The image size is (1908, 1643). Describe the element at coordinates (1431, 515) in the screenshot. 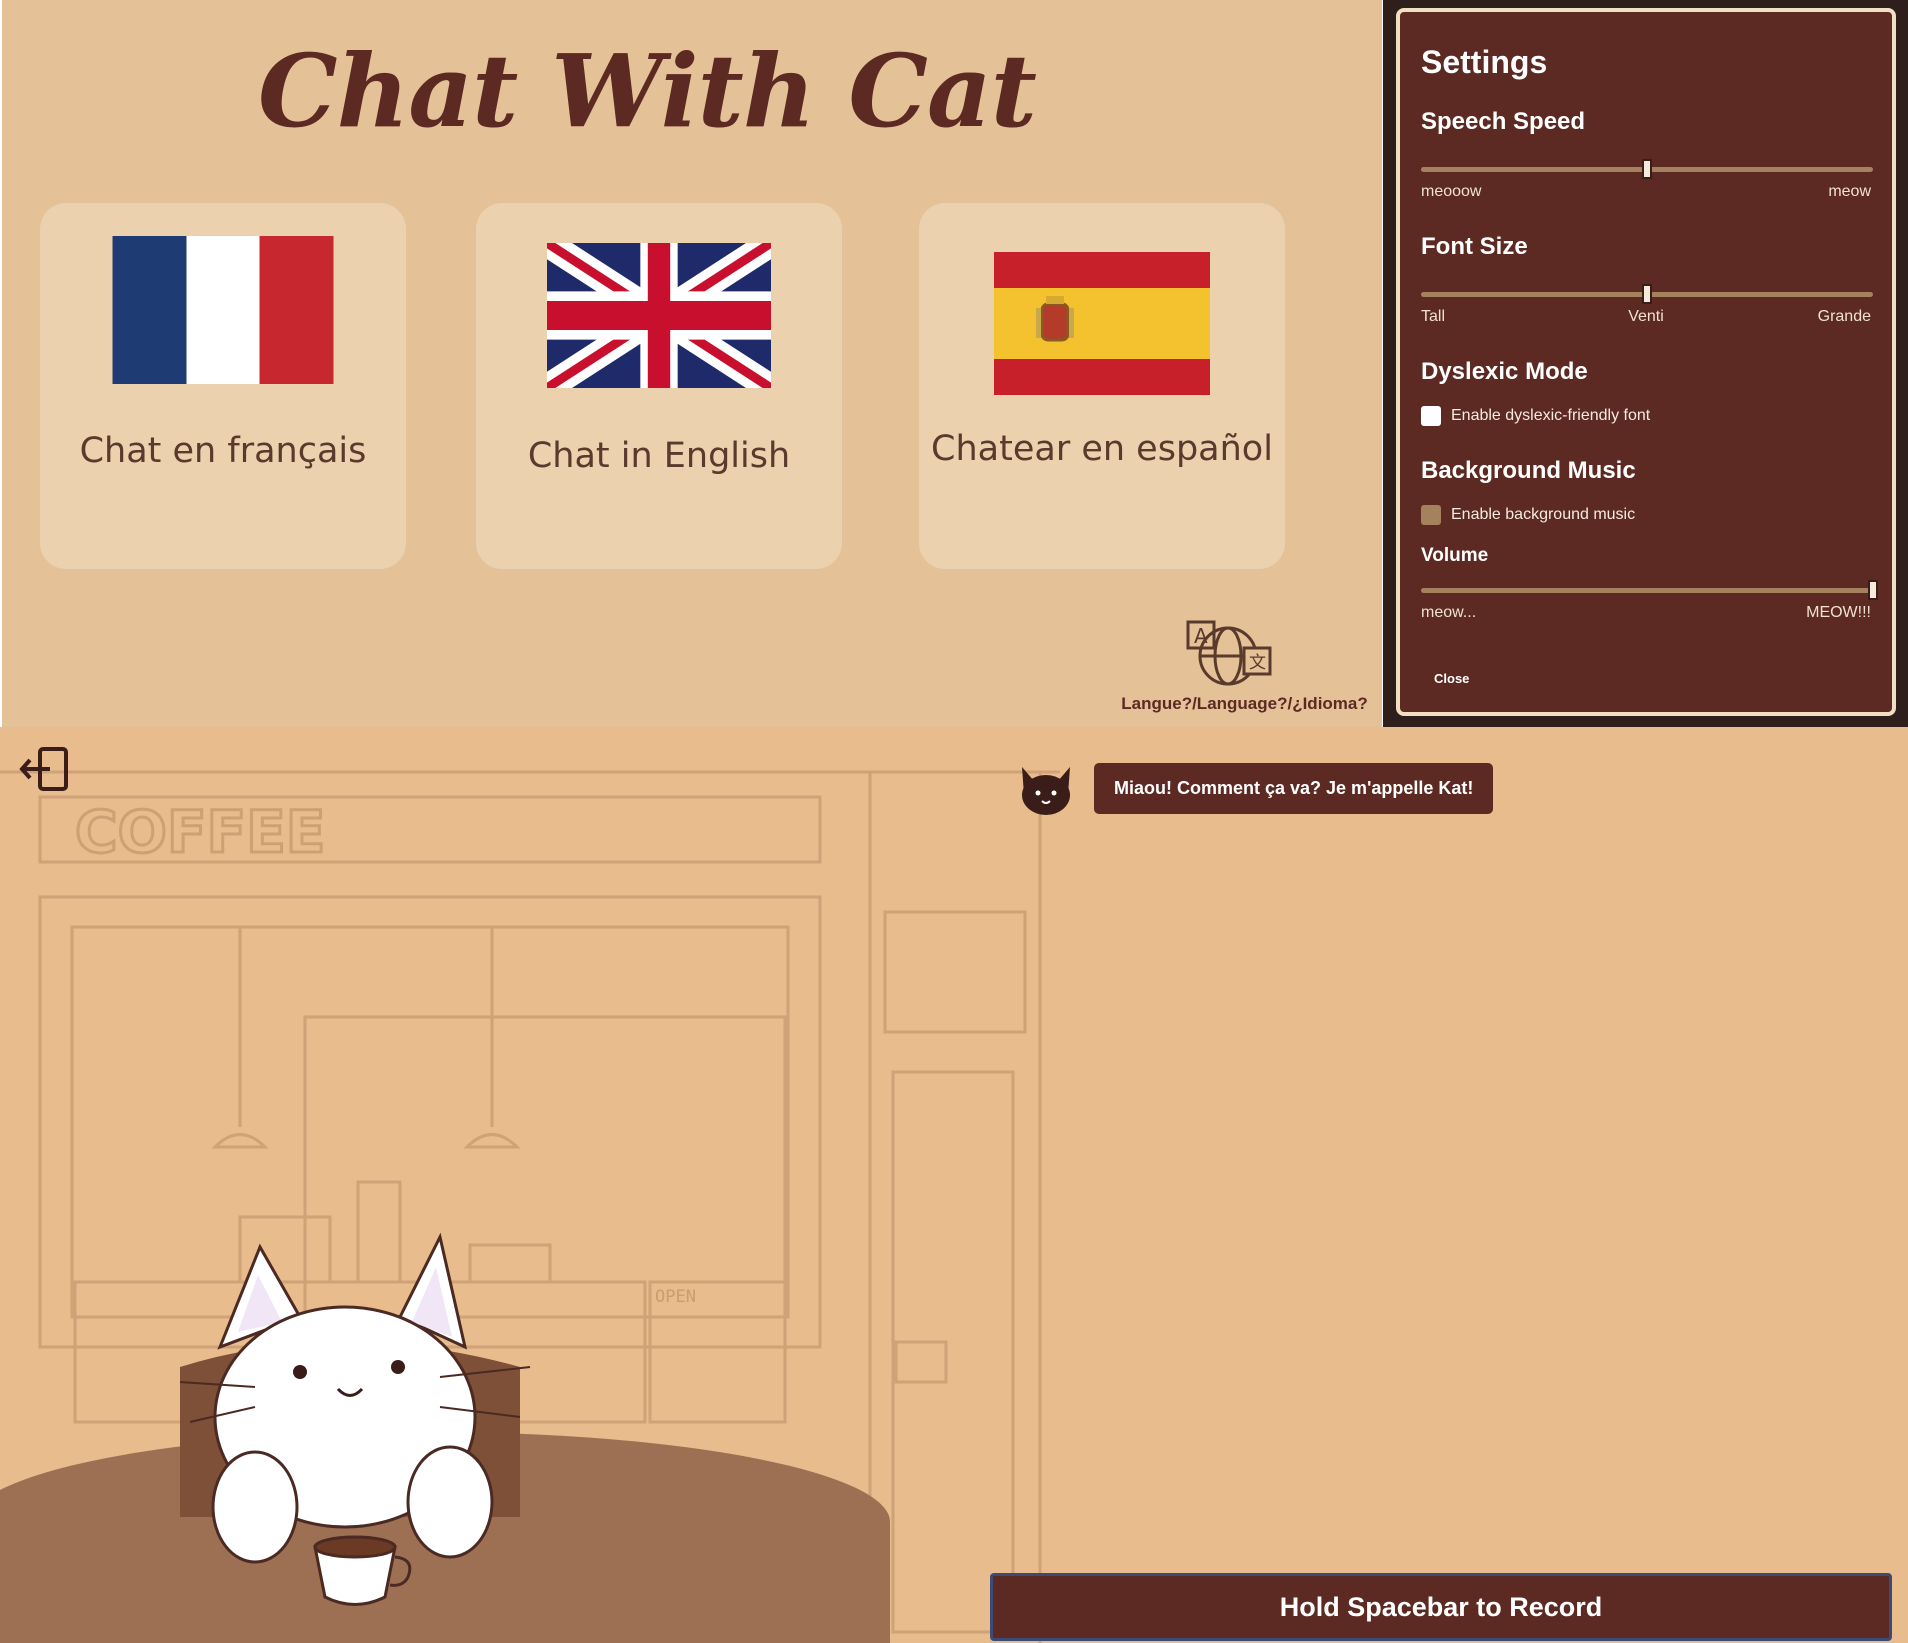

I see `music-checkbox` at that location.